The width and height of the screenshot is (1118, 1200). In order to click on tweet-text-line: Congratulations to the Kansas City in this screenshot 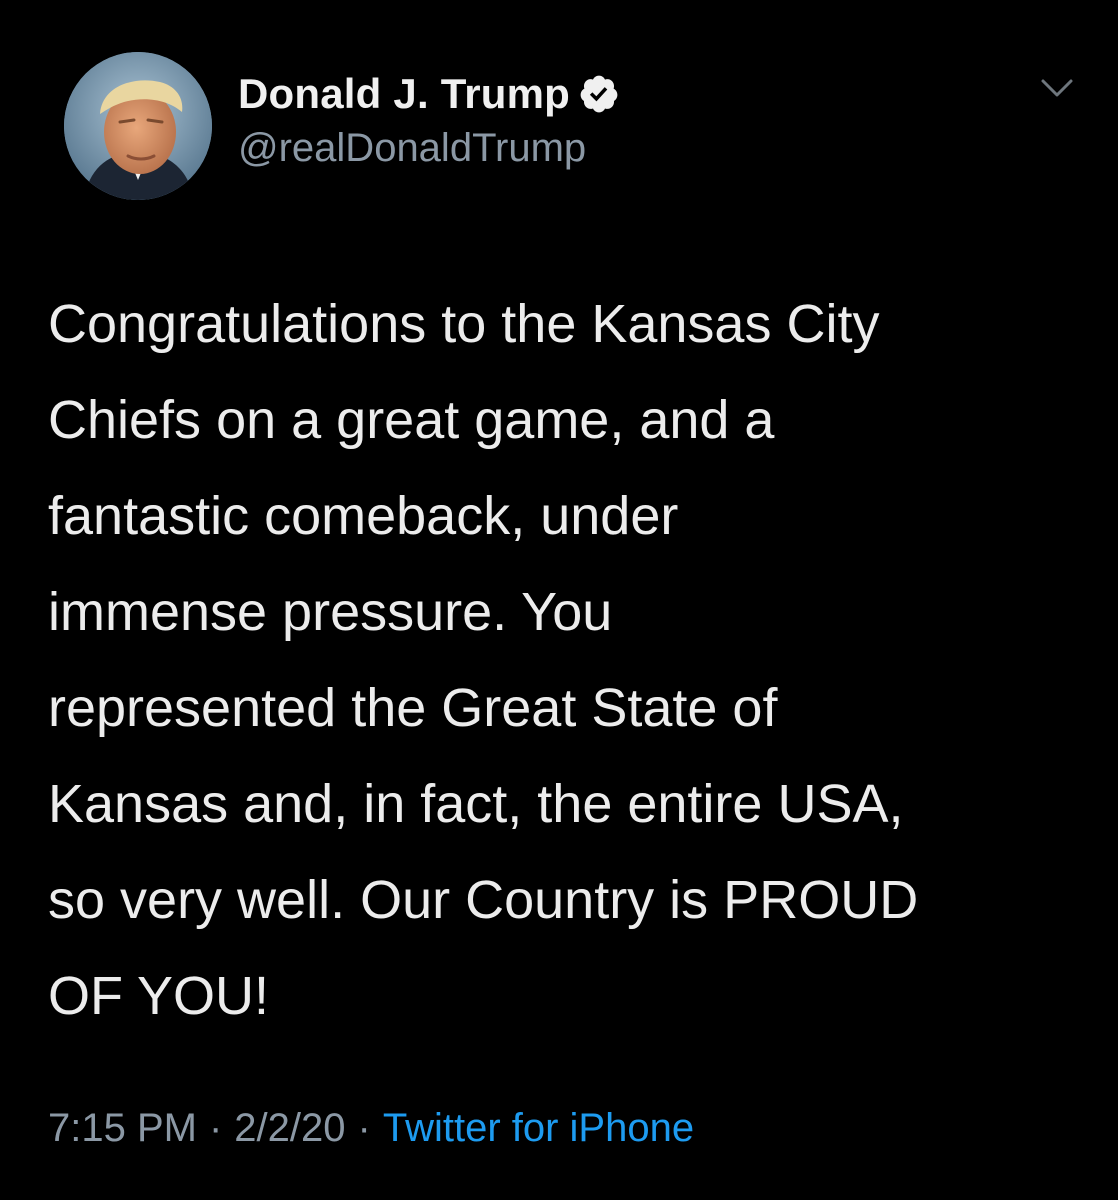, I will do `click(464, 324)`.